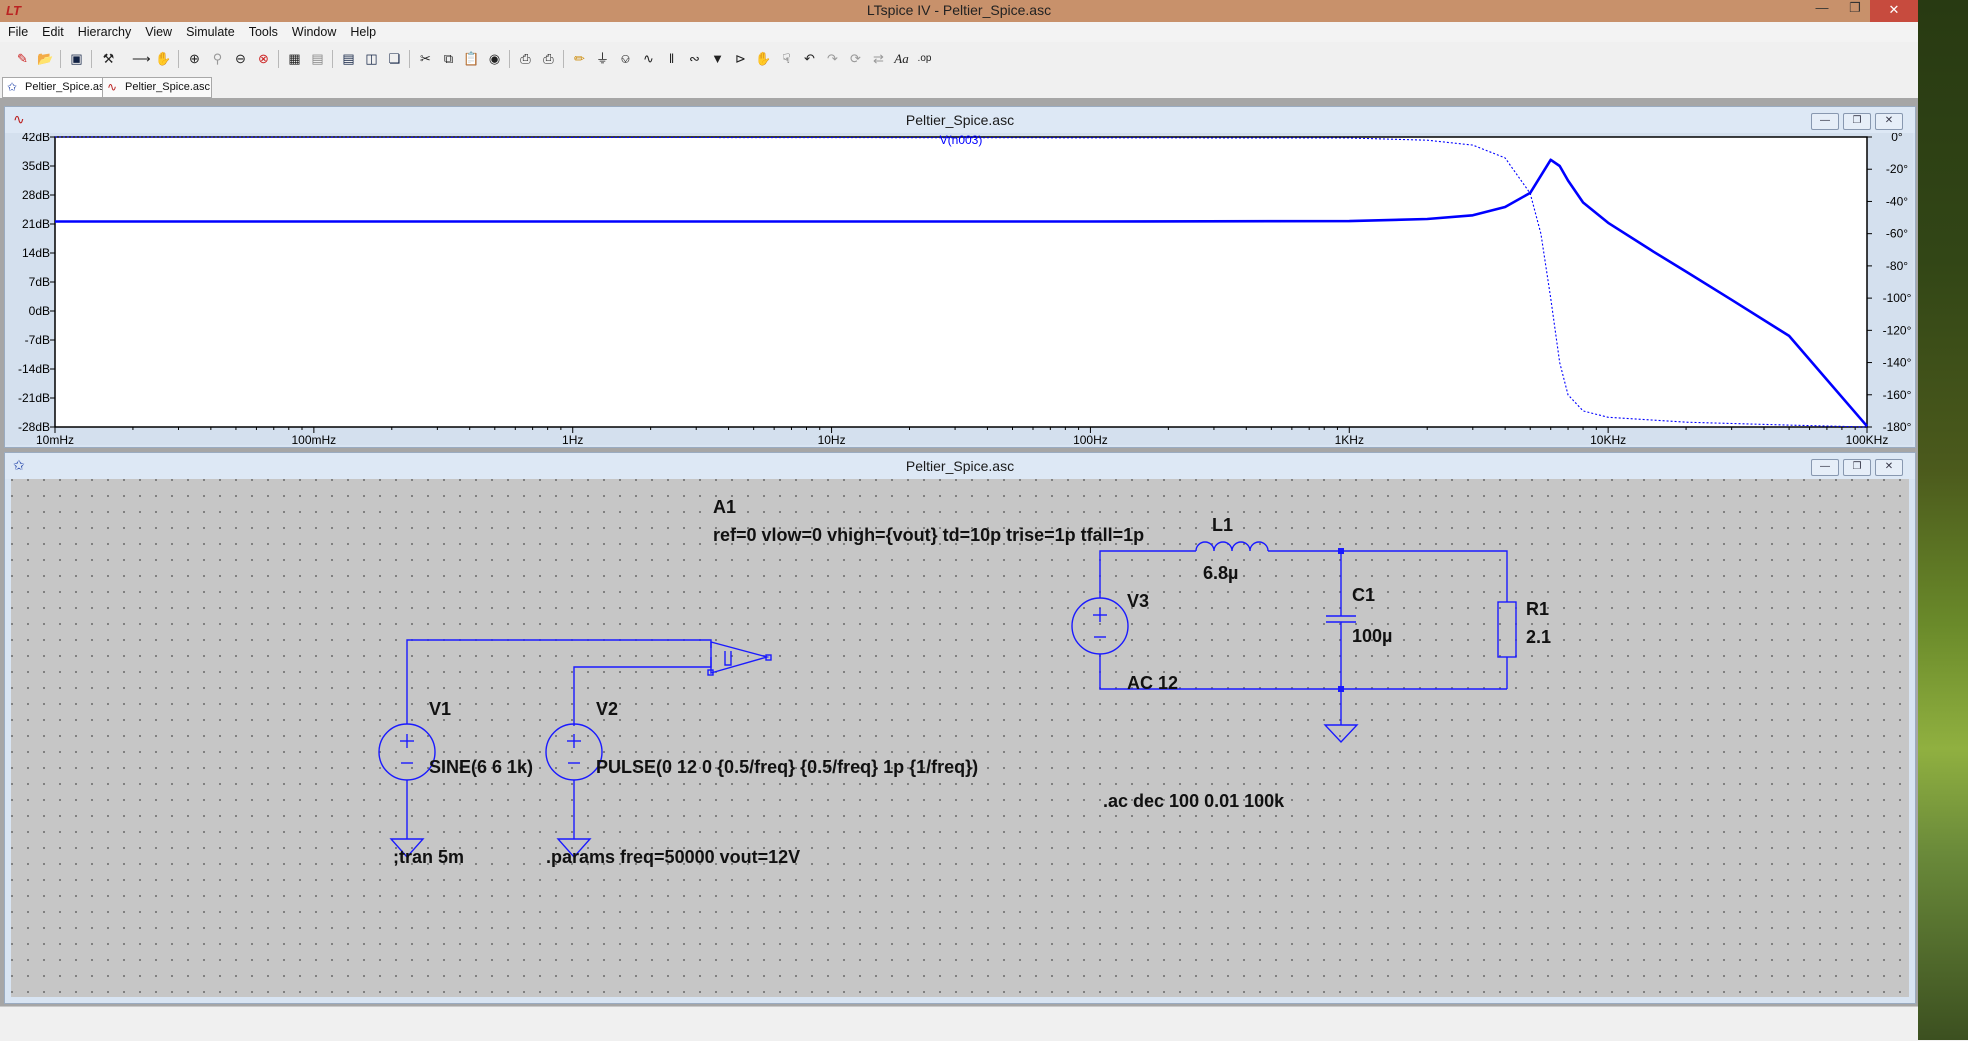  I want to click on wire-icon: ✏, so click(579, 58).